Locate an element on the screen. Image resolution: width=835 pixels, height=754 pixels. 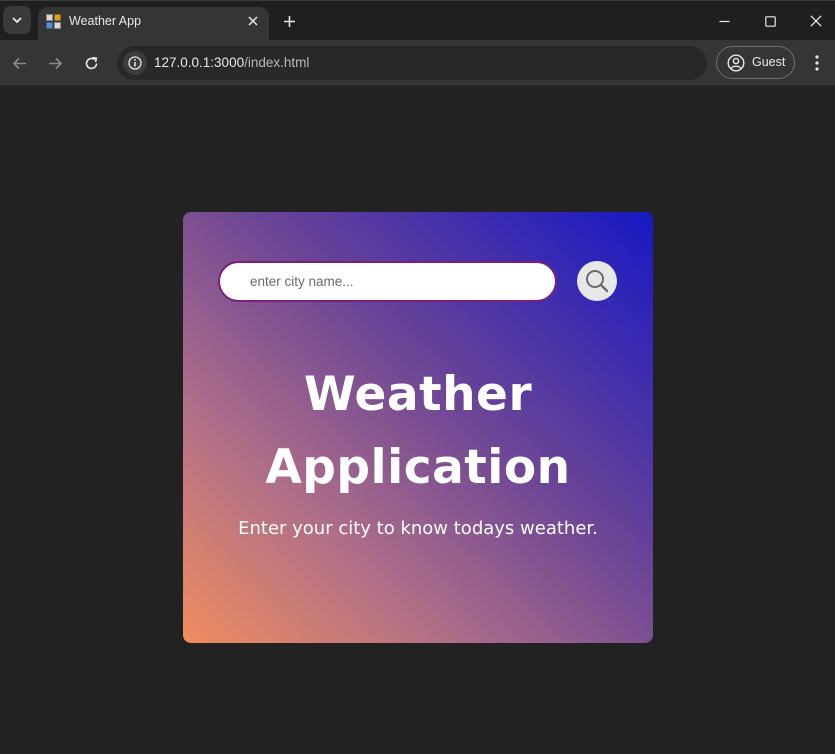
close-window-button is located at coordinates (815, 21).